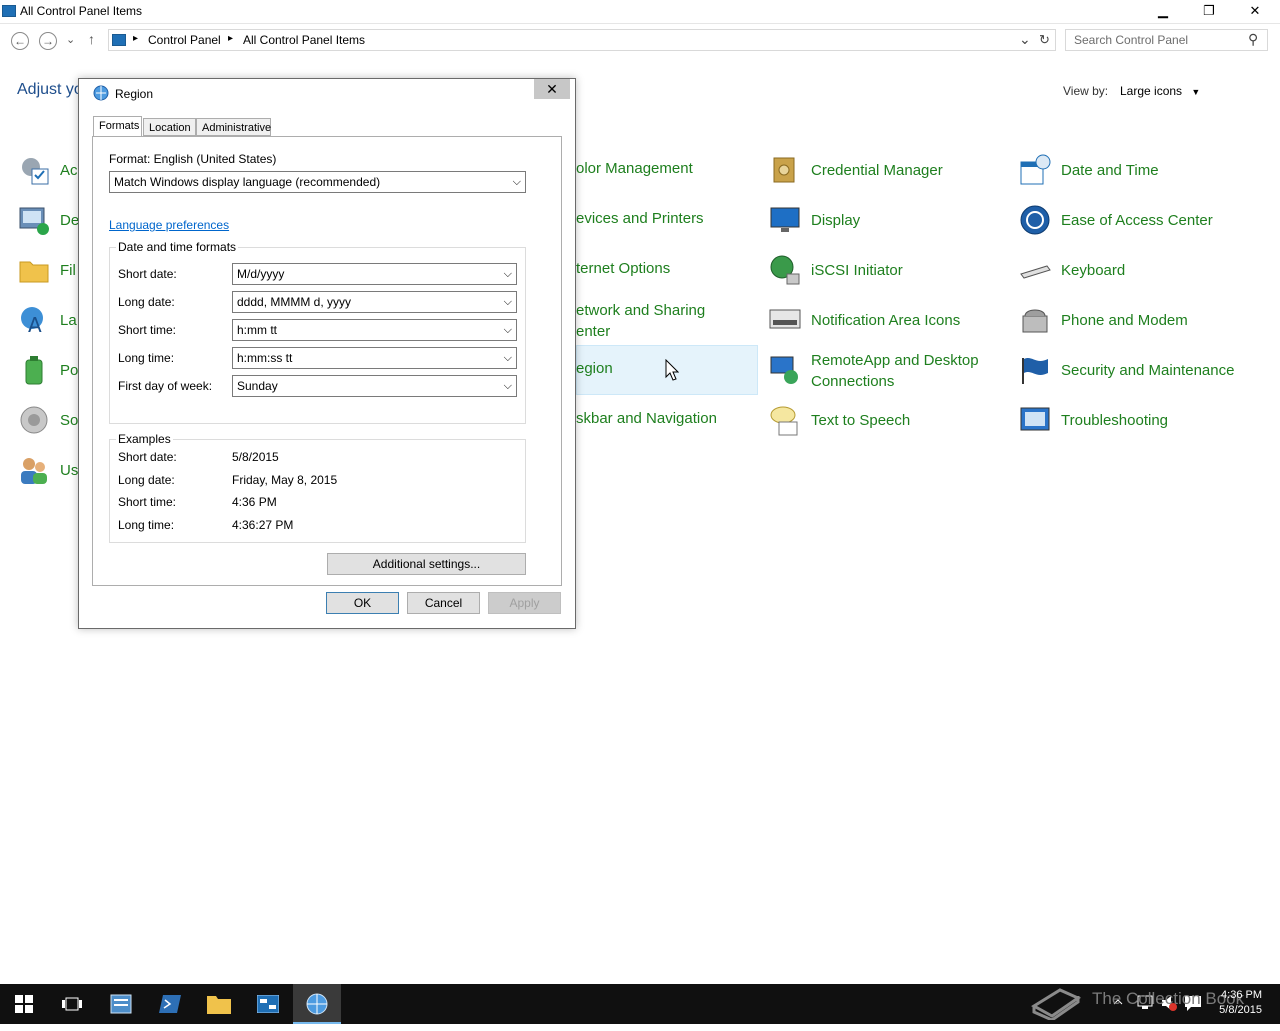 This screenshot has width=1280, height=1031. I want to click on examples-label: Examples, so click(144, 439).